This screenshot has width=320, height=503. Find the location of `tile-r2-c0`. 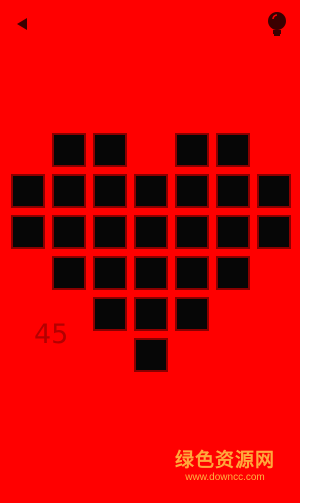

tile-r2-c0 is located at coordinates (28, 232).